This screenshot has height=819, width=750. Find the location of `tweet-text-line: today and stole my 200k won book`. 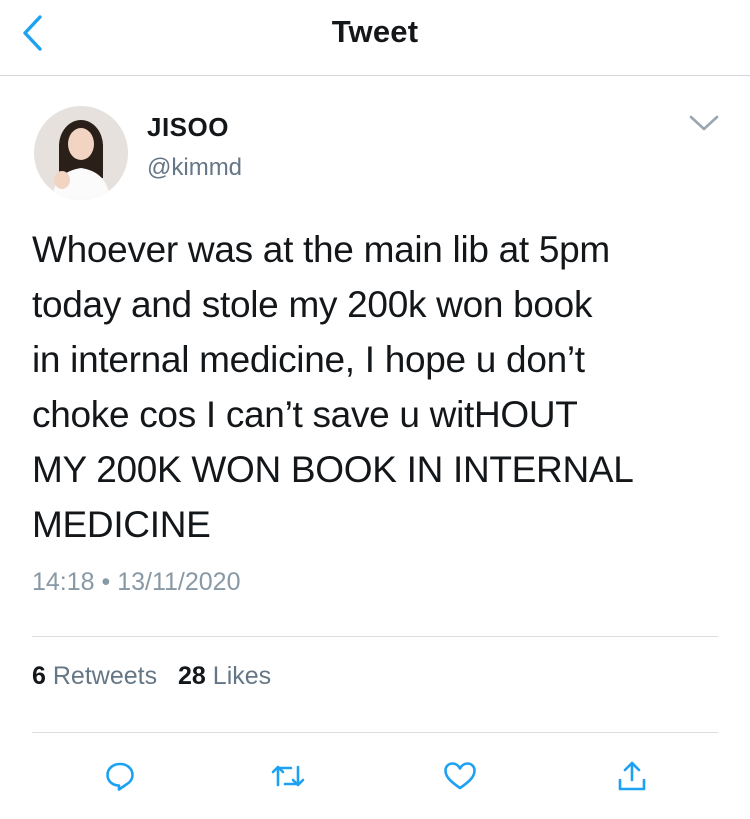

tweet-text-line: today and stole my 200k won book is located at coordinates (312, 304).